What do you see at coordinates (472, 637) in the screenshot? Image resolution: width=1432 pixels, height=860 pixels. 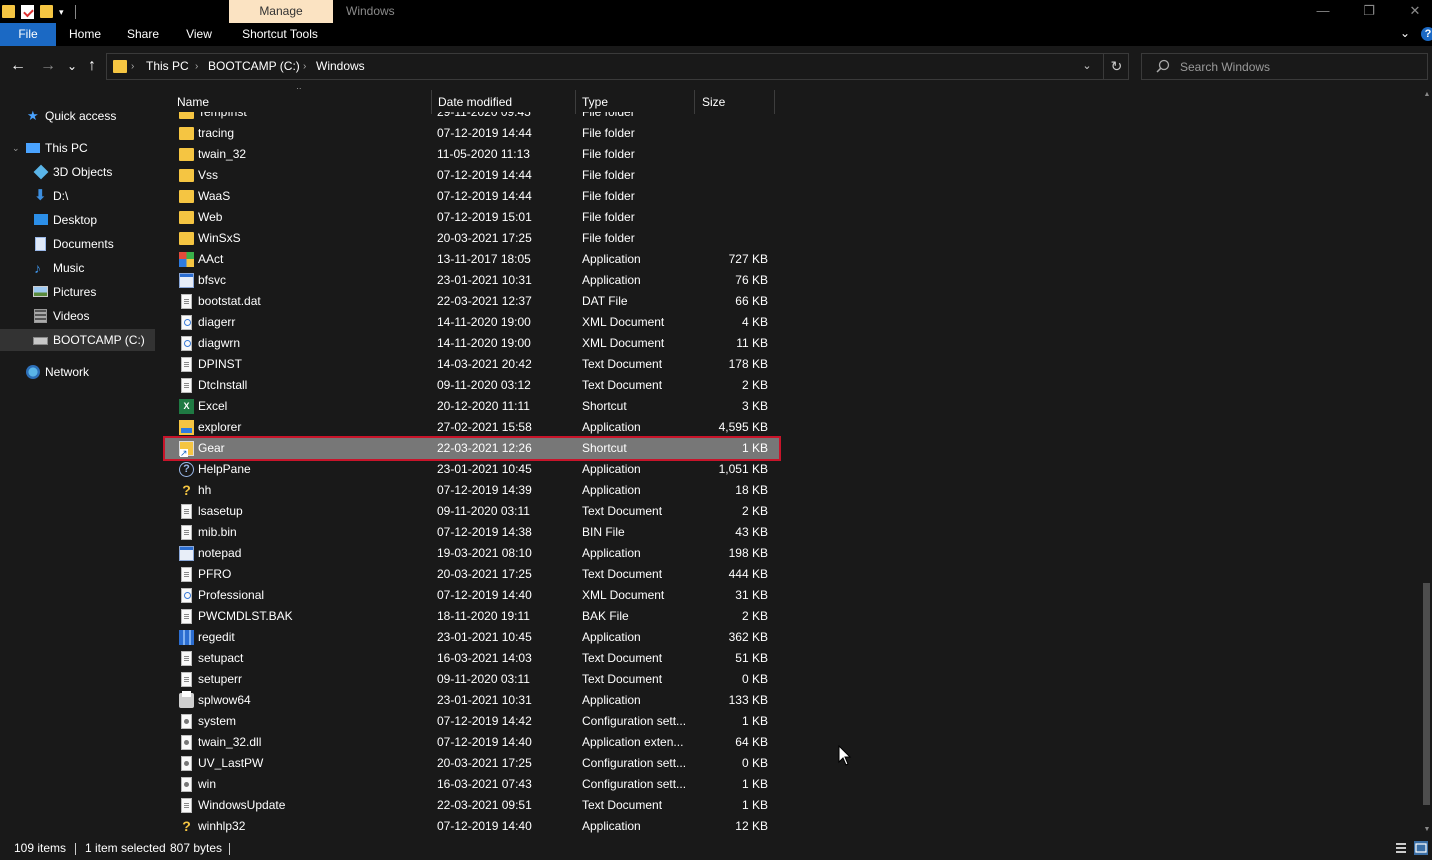 I see `table-row: regedit 23-01-2021 10:45 Application 362 KB` at bounding box center [472, 637].